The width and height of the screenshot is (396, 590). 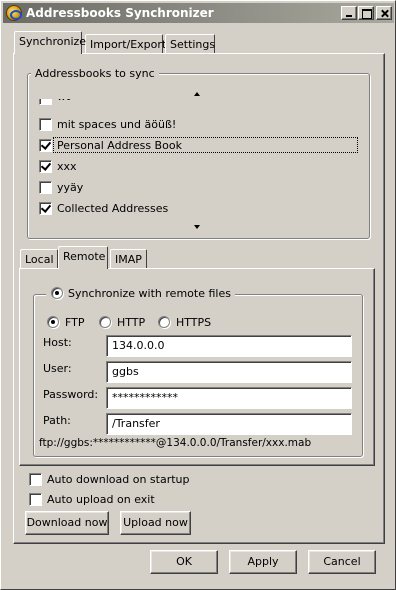 I want to click on addressbook-checkbox-yyay, so click(x=45, y=187).